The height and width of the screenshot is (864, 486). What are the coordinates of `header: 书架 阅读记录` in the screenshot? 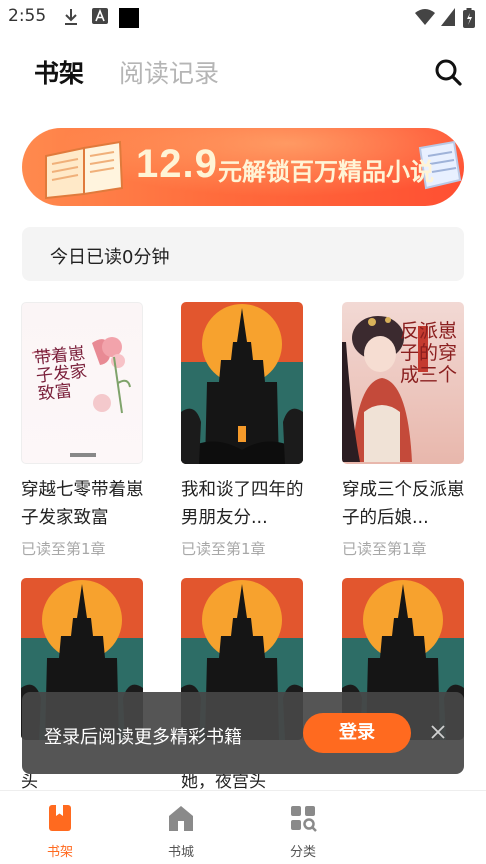 It's located at (243, 71).